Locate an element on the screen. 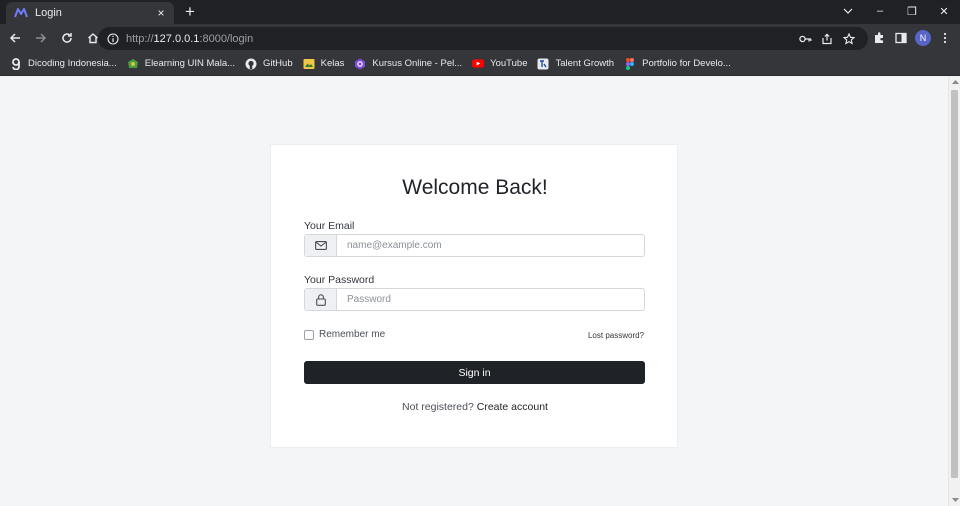 The image size is (960, 506). password-field is located at coordinates (490, 299).